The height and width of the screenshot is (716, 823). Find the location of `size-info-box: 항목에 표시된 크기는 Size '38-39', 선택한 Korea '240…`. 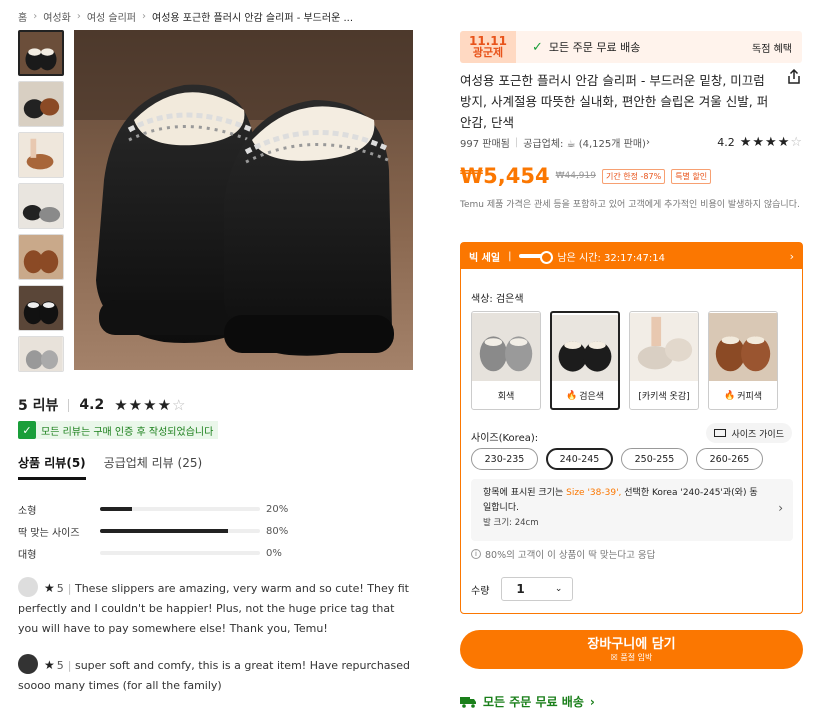

size-info-box: 항목에 표시된 크기는 Size '38-39', 선택한 Korea '240… is located at coordinates (632, 510).